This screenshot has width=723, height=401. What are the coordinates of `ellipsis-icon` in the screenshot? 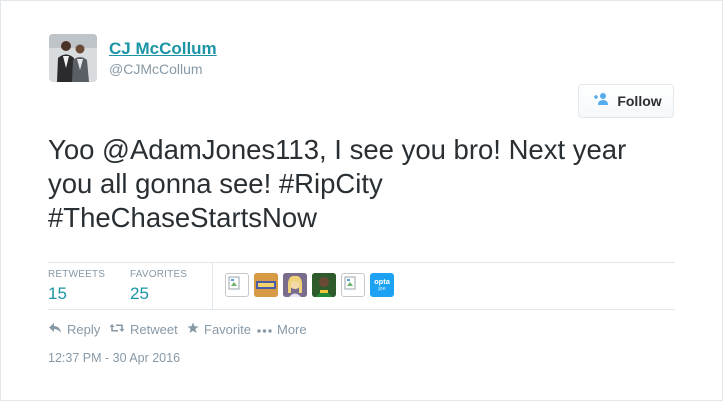 It's located at (264, 329).